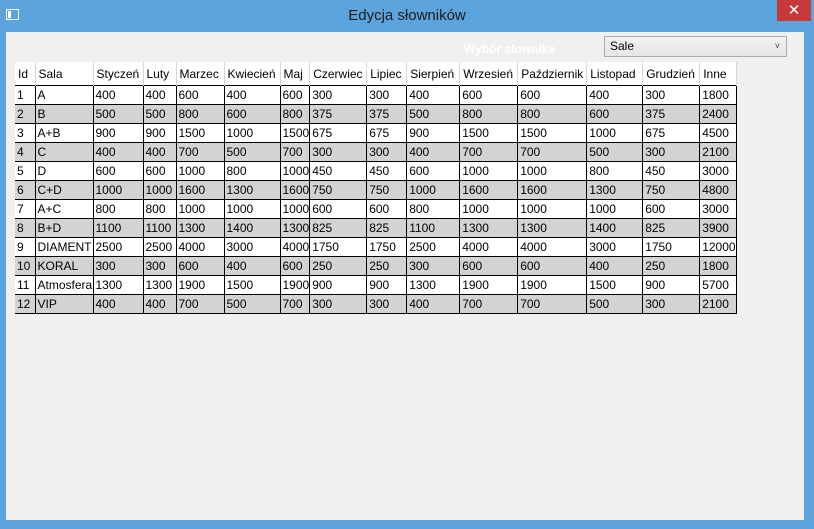  I want to click on table-cell: 12000, so click(718, 247).